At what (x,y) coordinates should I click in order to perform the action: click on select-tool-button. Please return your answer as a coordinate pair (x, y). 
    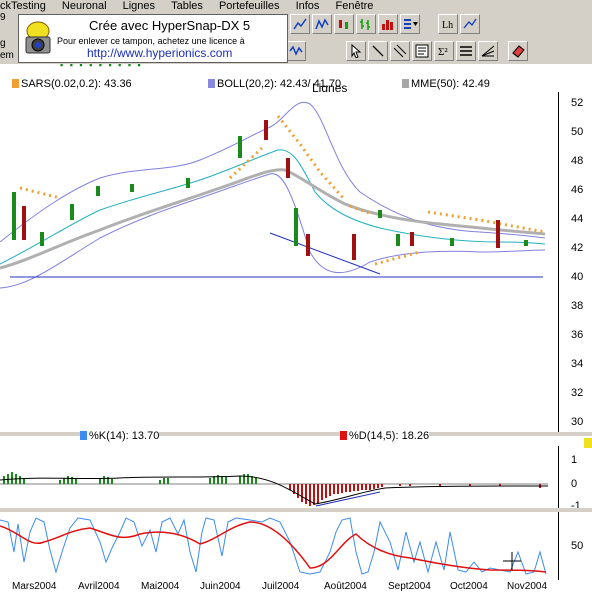
    Looking at the image, I should click on (356, 51).